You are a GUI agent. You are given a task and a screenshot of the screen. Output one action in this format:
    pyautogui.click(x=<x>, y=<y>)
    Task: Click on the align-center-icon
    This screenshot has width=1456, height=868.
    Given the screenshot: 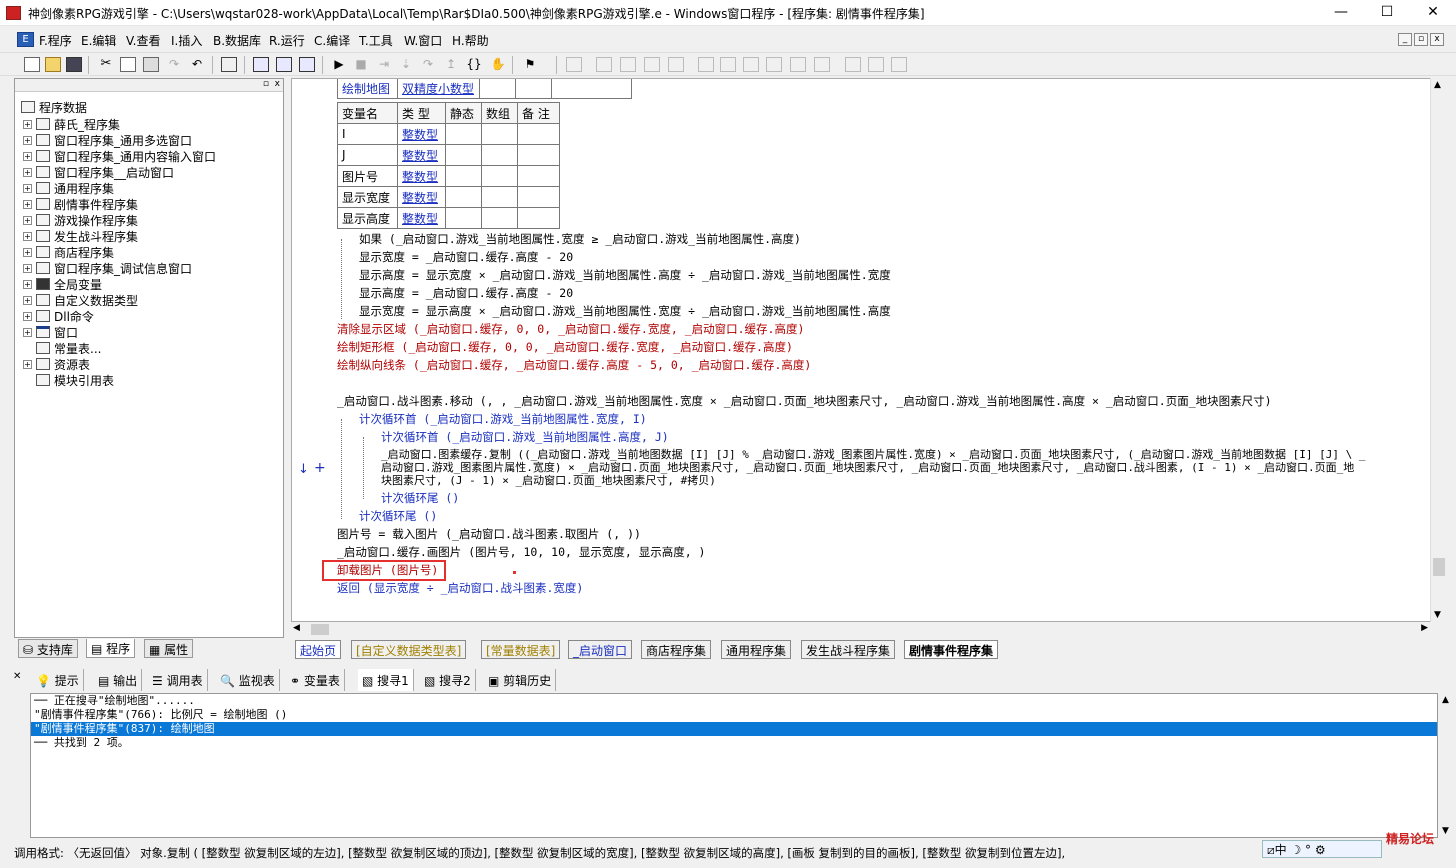 What is the action you would take?
    pyautogui.click(x=628, y=64)
    